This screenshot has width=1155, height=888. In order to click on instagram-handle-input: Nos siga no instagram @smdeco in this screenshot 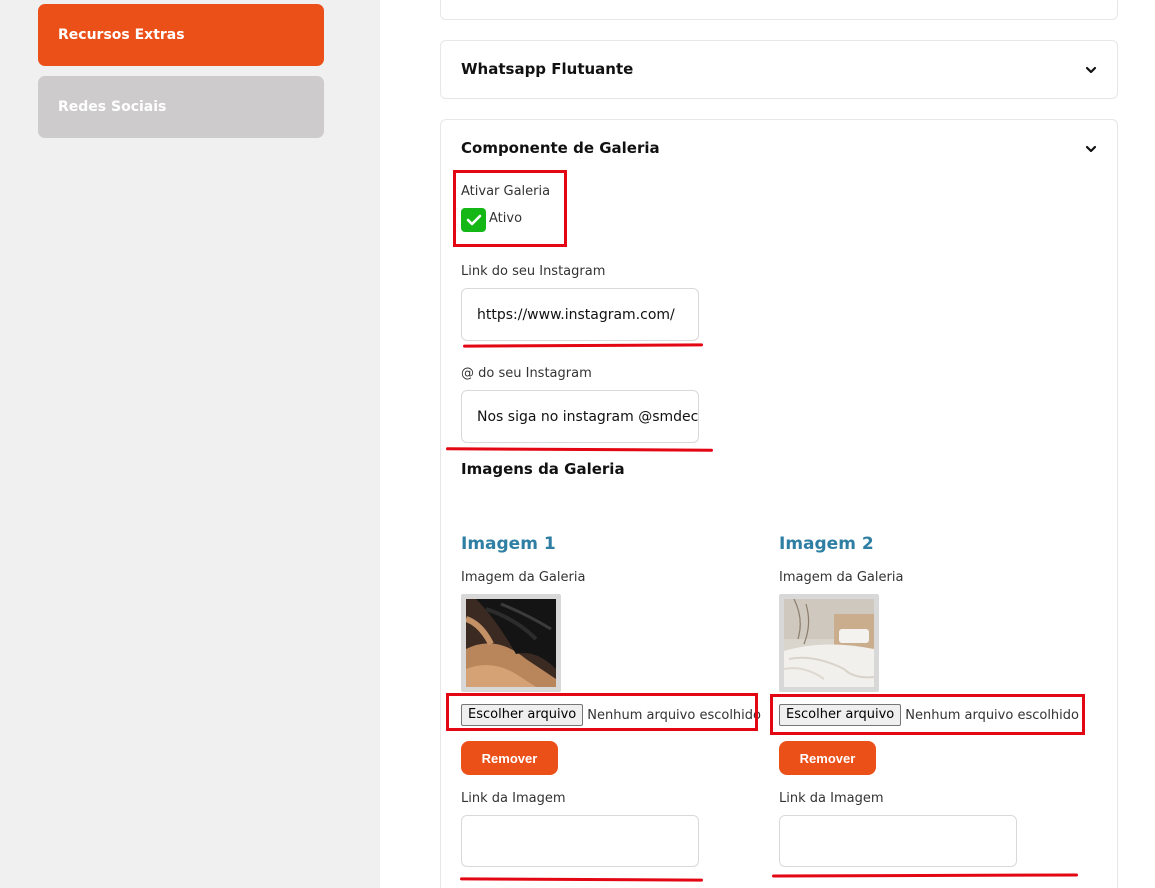, I will do `click(580, 416)`.